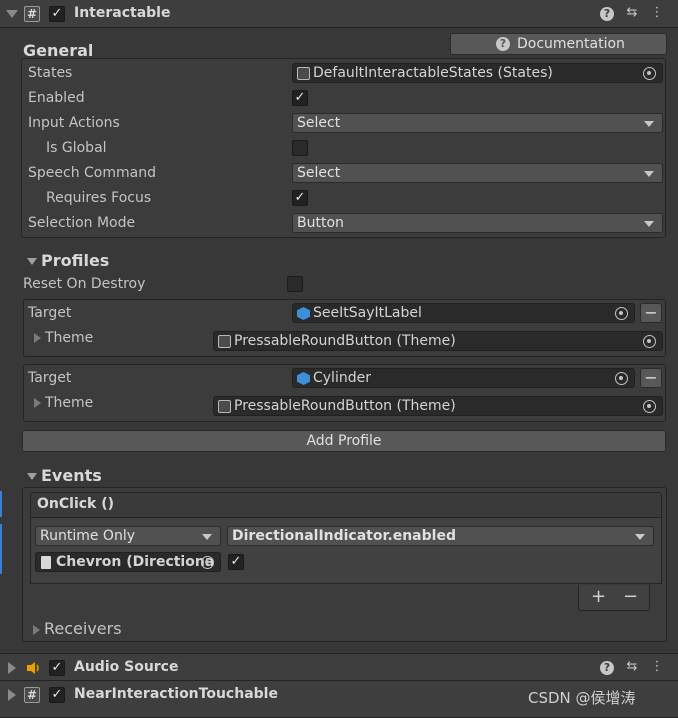  Describe the element at coordinates (614, 598) in the screenshot. I see `list-footer: + −` at that location.